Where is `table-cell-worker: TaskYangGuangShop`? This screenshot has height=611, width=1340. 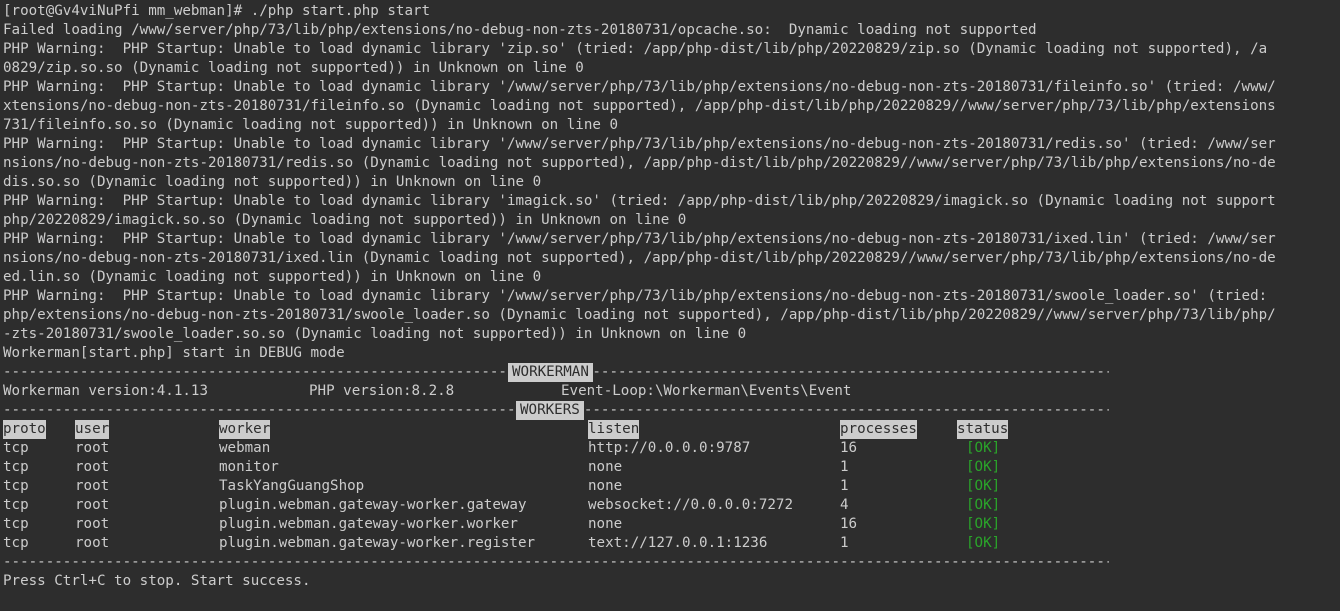 table-cell-worker: TaskYangGuangShop is located at coordinates (292, 486).